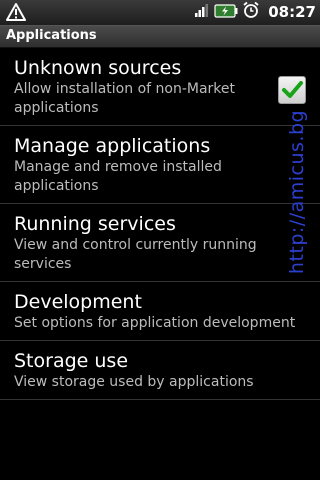 This screenshot has height=480, width=320. I want to click on unknown-sources-checkbox, so click(292, 90).